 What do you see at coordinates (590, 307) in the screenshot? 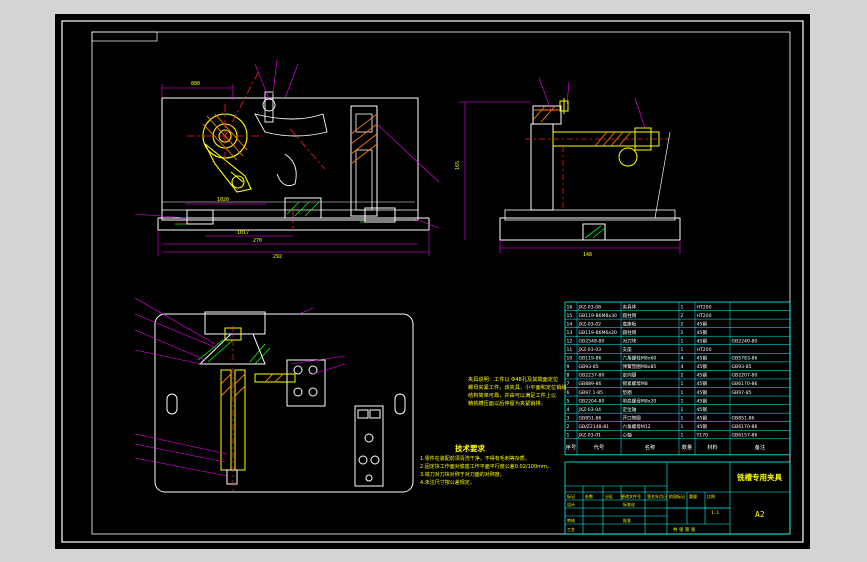
I see `parts-table-cell-code: JXZ-03-08` at bounding box center [590, 307].